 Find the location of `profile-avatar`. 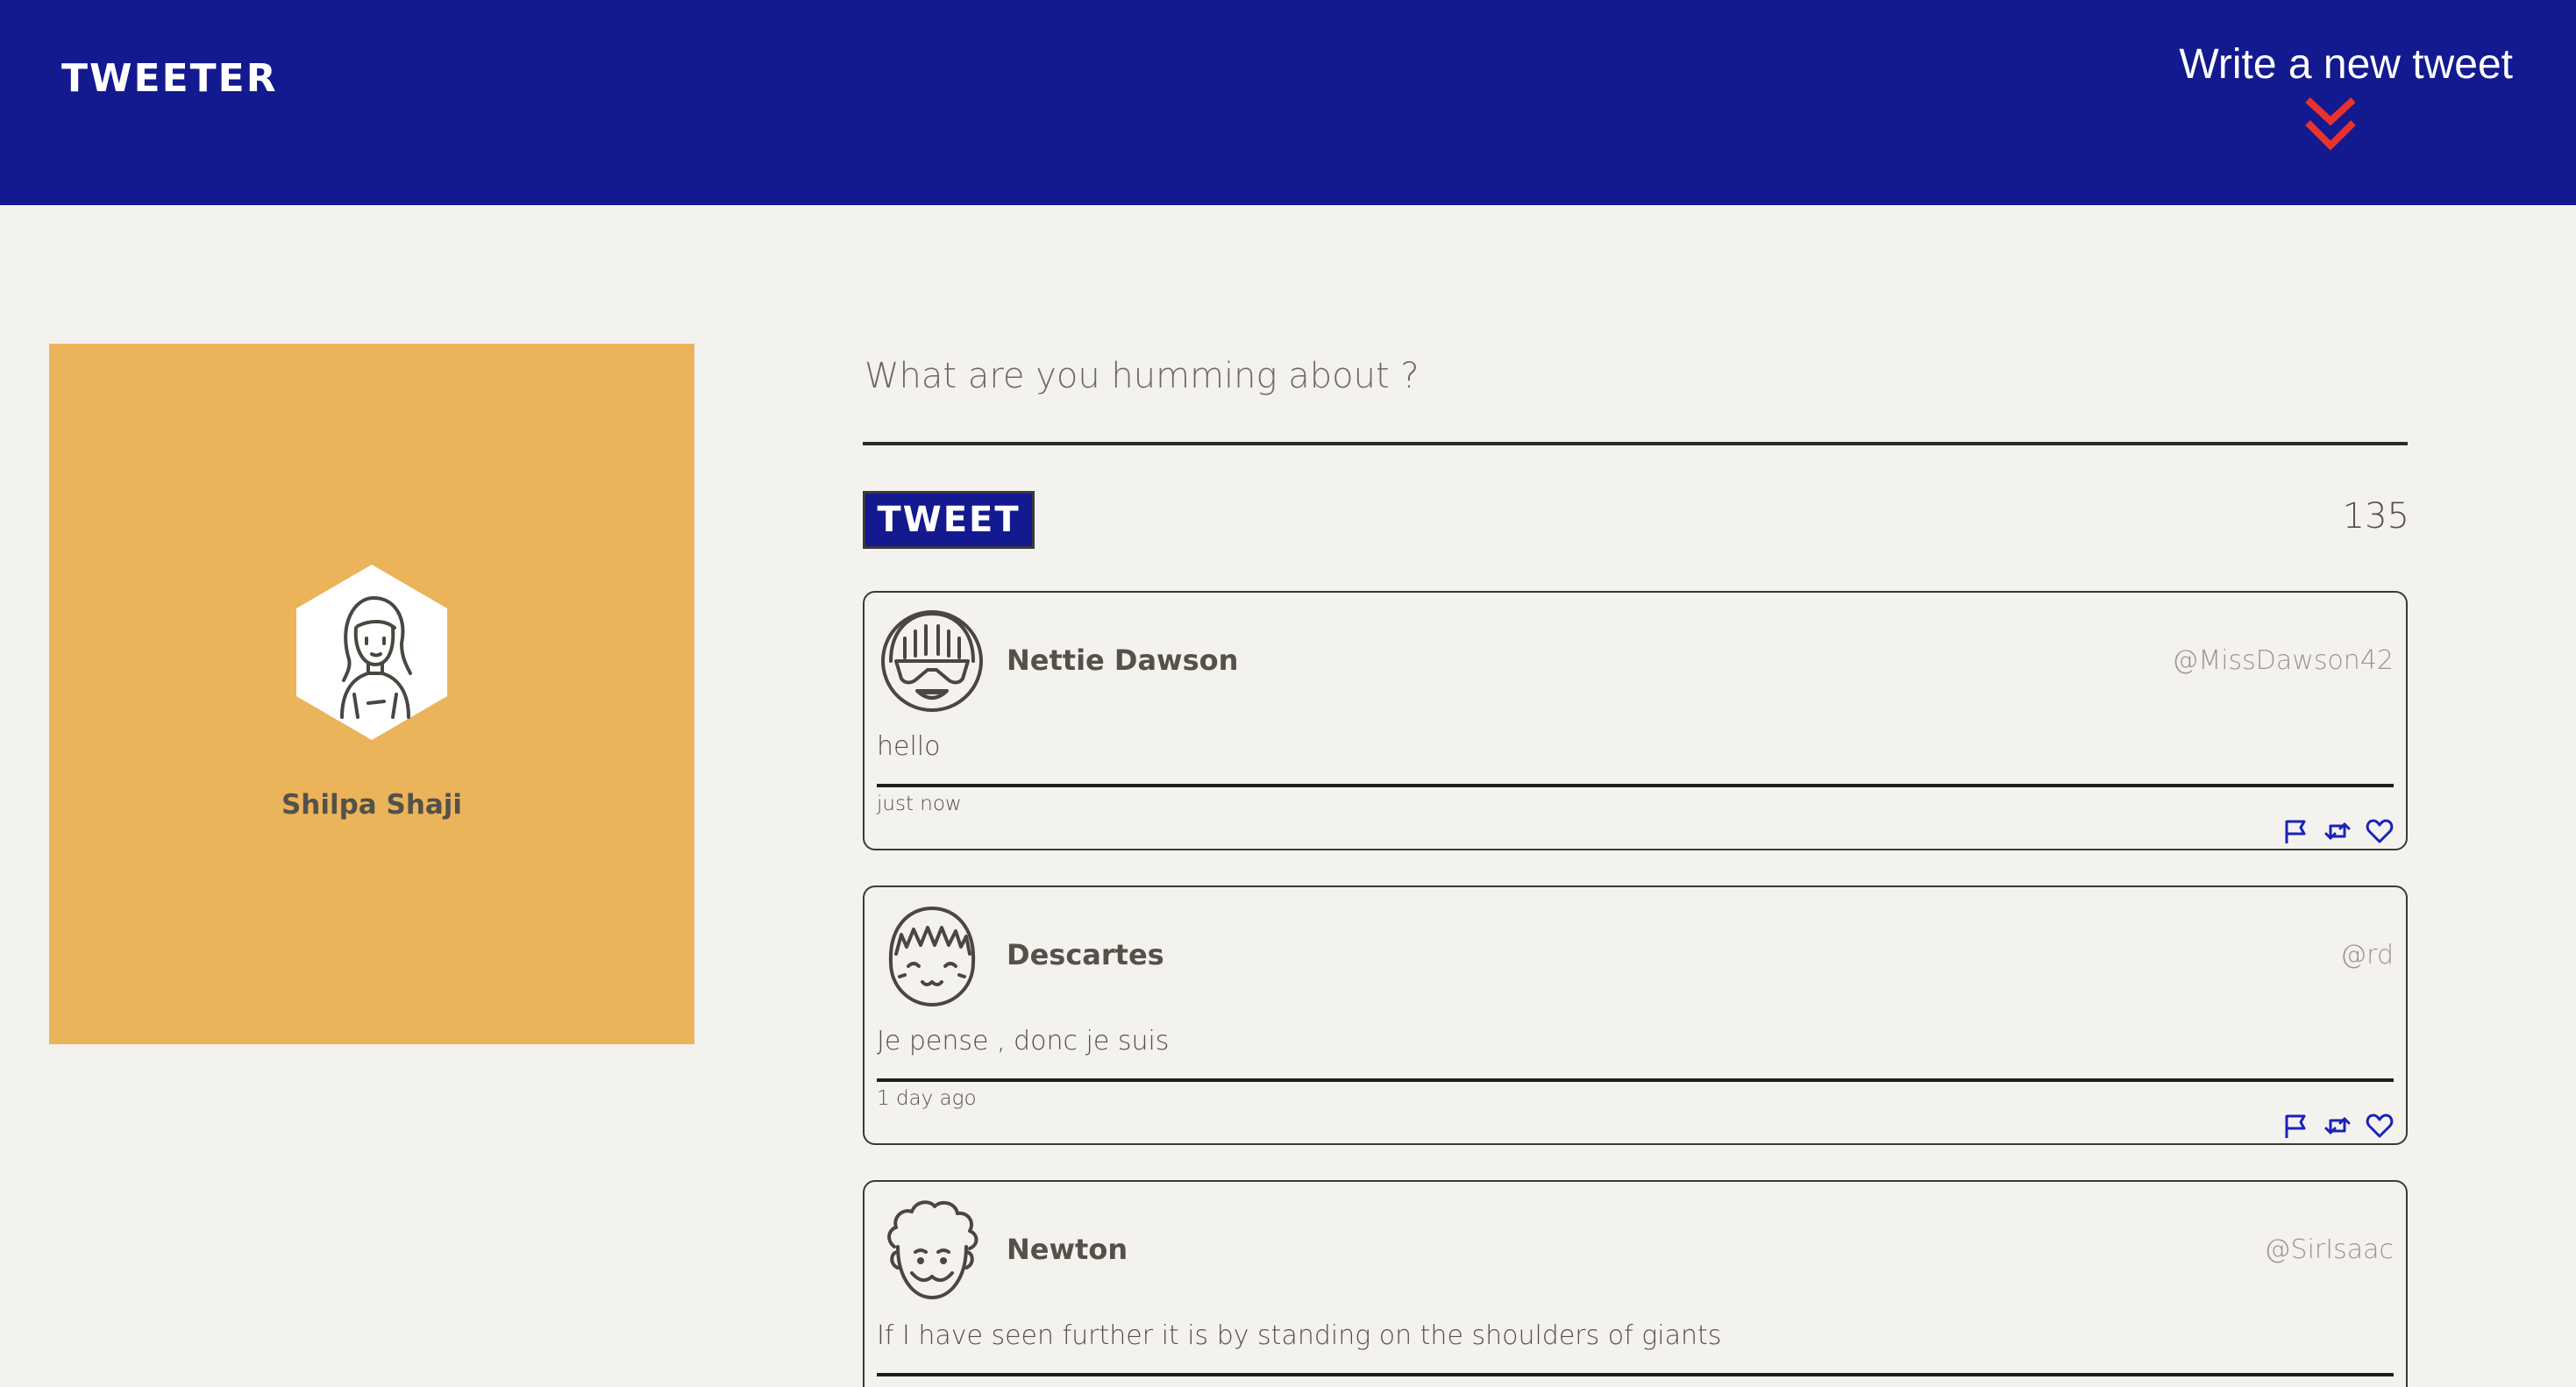

profile-avatar is located at coordinates (372, 652).